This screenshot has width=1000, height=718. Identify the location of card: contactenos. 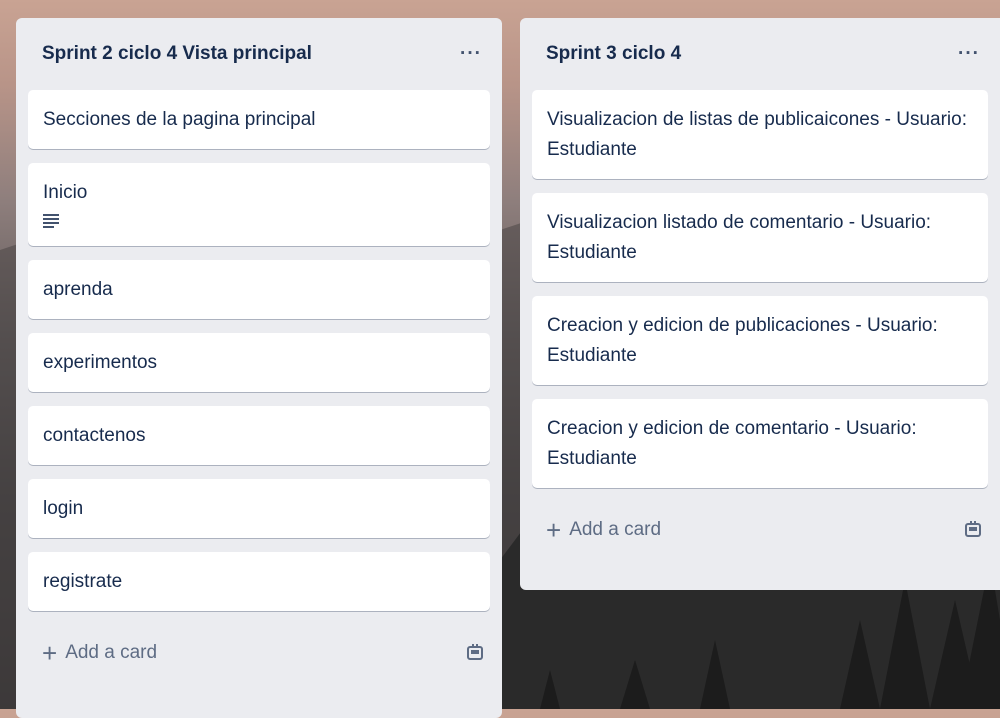
(259, 435).